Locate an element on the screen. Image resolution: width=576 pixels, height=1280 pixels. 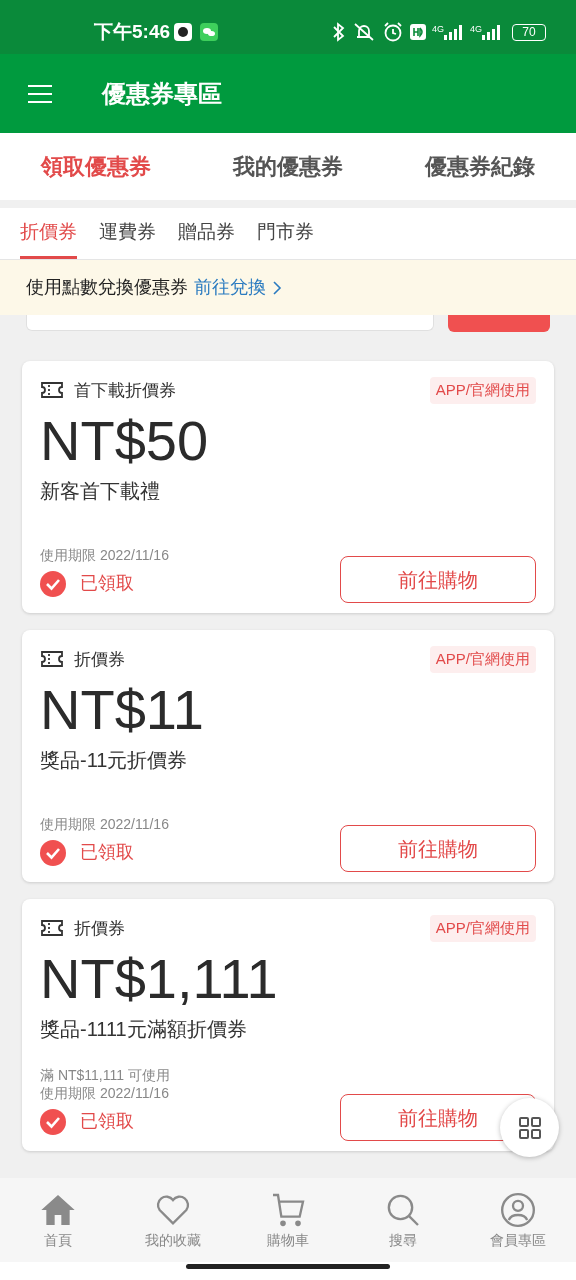
coupon-tab: 我的優惠券 is located at coordinates (288, 166).